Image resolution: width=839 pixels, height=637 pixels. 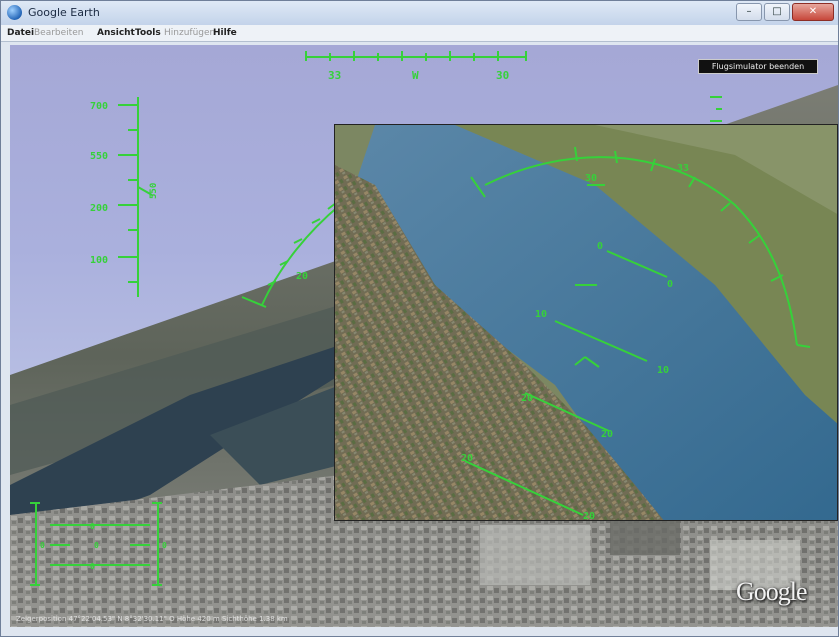 I want to click on minimize-button: –, so click(x=749, y=12).